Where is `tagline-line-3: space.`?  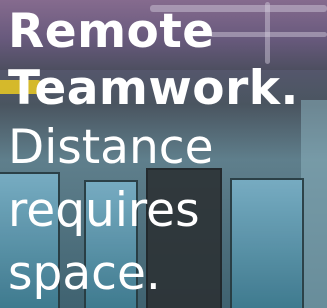
tagline-line-3: space. is located at coordinates (84, 273).